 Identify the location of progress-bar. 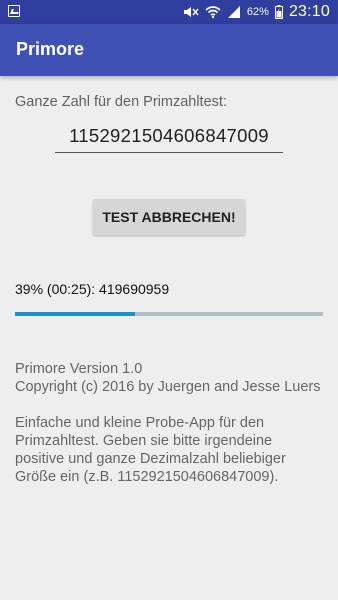
(169, 314).